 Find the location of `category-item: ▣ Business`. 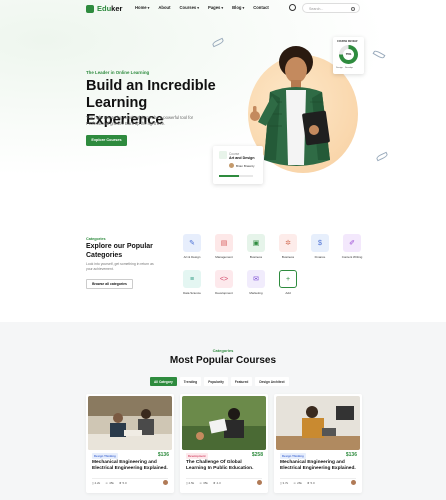

category-item: ▣ Business is located at coordinates (256, 248).